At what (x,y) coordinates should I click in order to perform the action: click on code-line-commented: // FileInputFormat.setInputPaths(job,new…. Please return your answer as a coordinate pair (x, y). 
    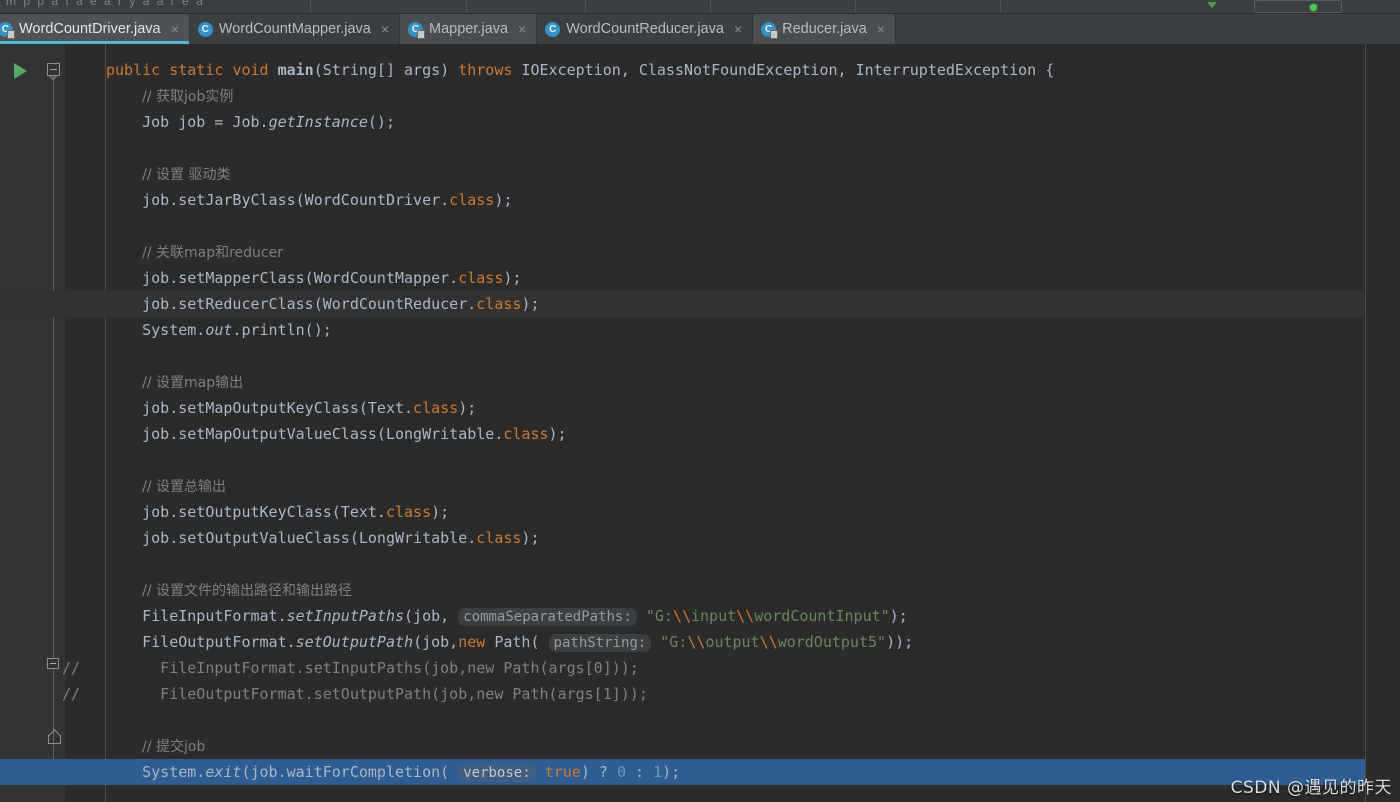
    Looking at the image, I should click on (682, 668).